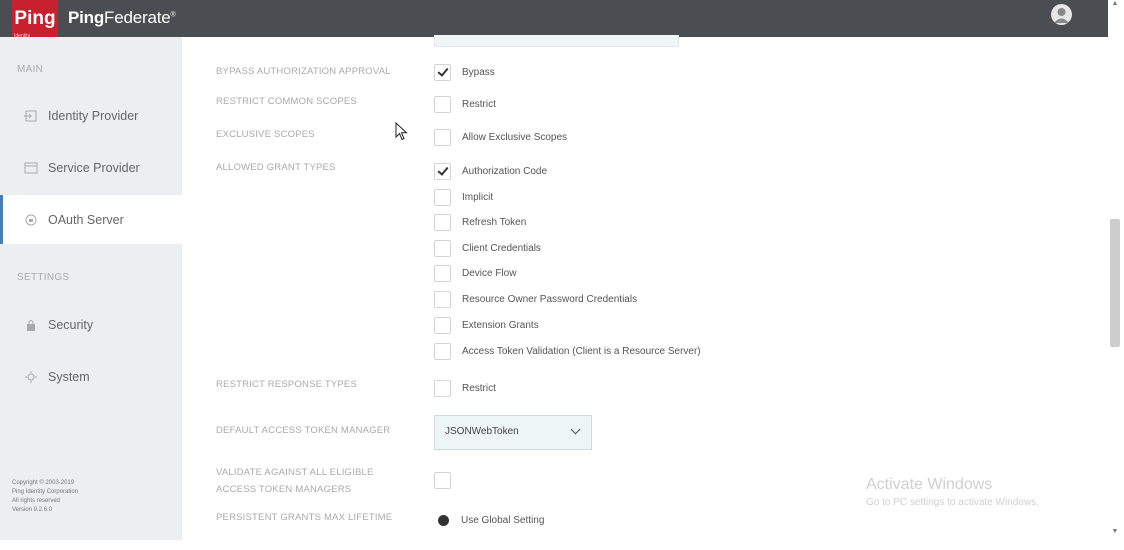  I want to click on watermark-subtitle: Go to PC settings to activate Windows., so click(952, 502).